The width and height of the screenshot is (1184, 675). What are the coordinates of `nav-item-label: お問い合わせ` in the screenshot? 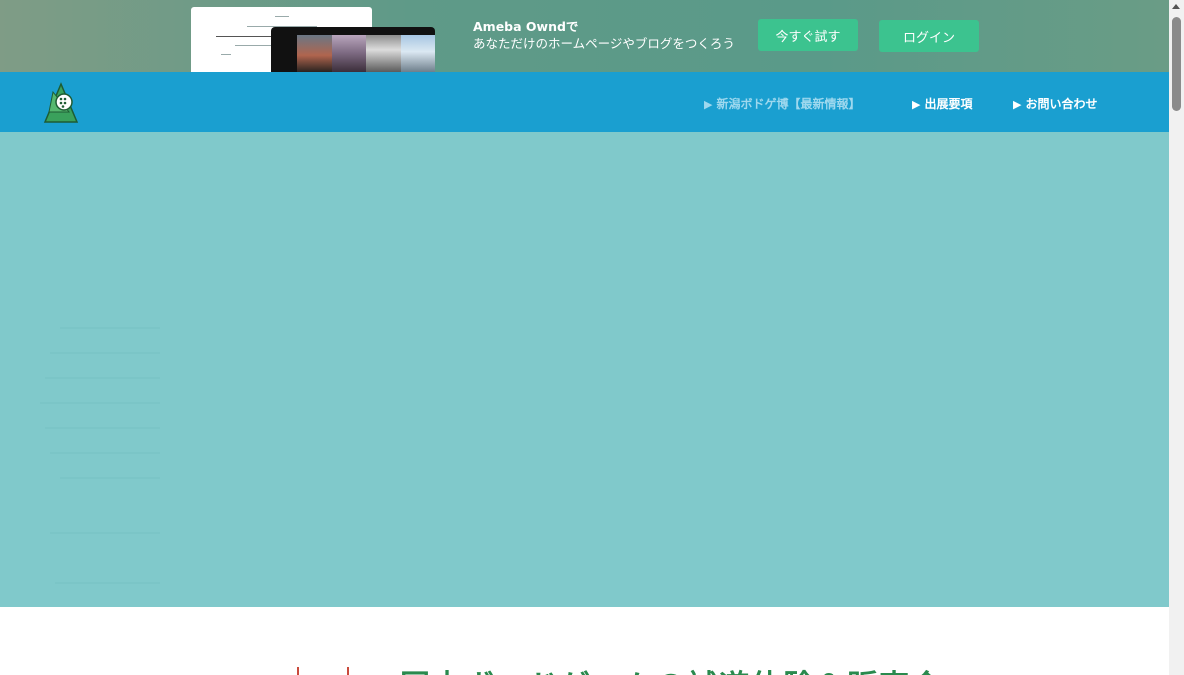 It's located at (1061, 104).